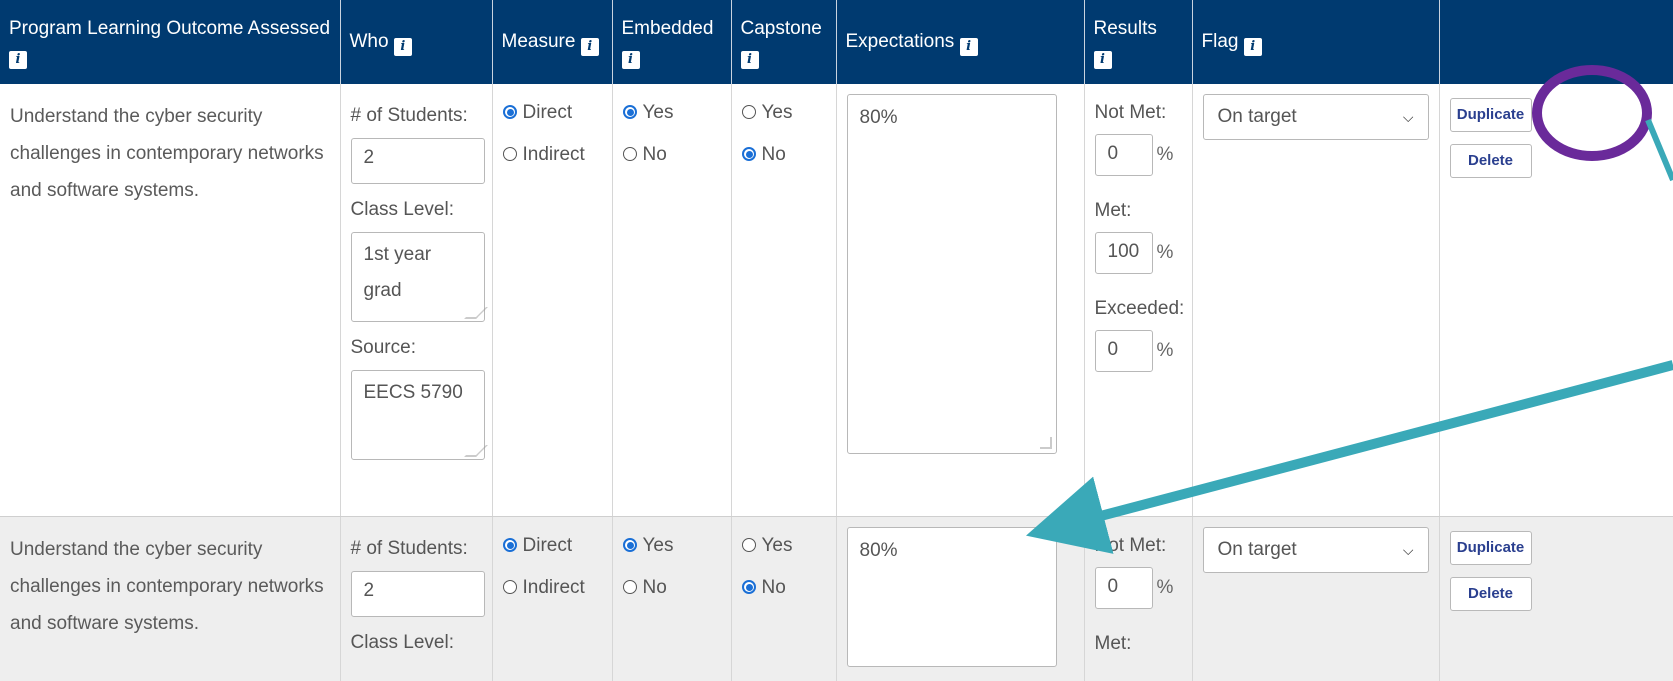 This screenshot has width=1673, height=681. What do you see at coordinates (398, 254) in the screenshot?
I see `class-level-line: 1st year` at bounding box center [398, 254].